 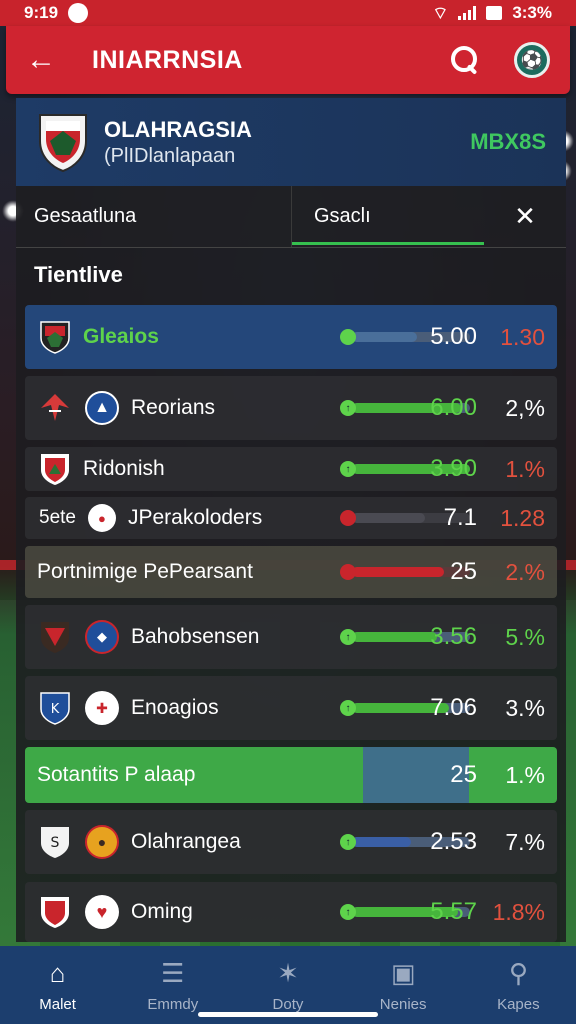 I want to click on item-value: 3.90, so click(x=453, y=468).